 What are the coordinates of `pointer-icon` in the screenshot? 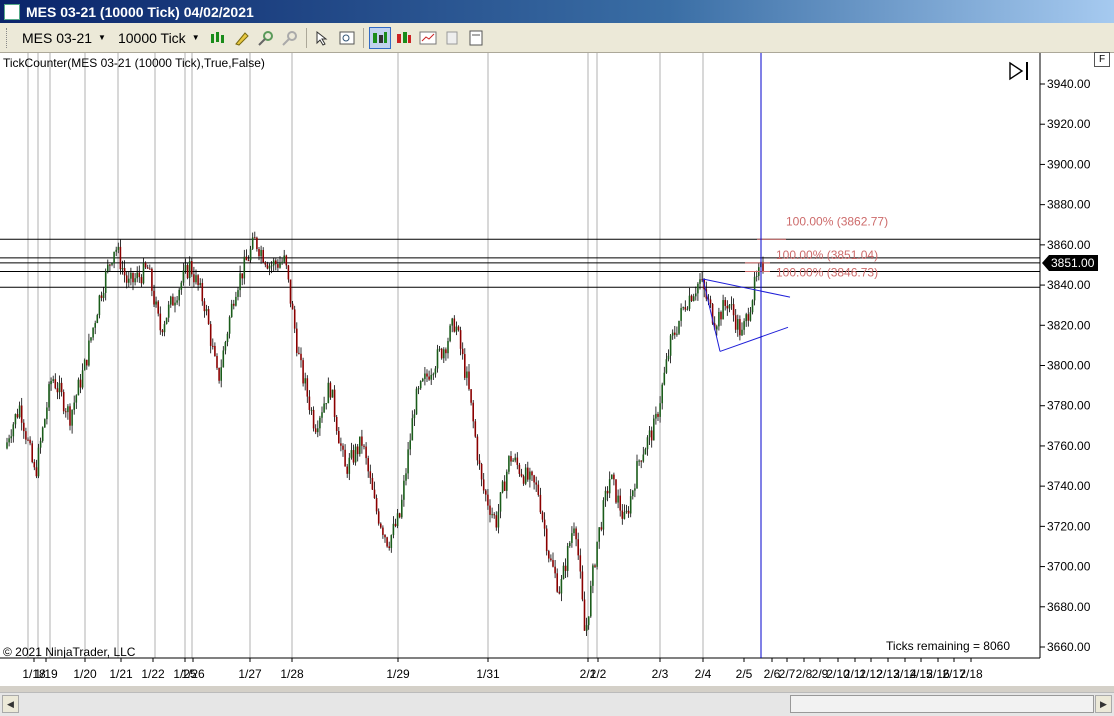 It's located at (322, 38).